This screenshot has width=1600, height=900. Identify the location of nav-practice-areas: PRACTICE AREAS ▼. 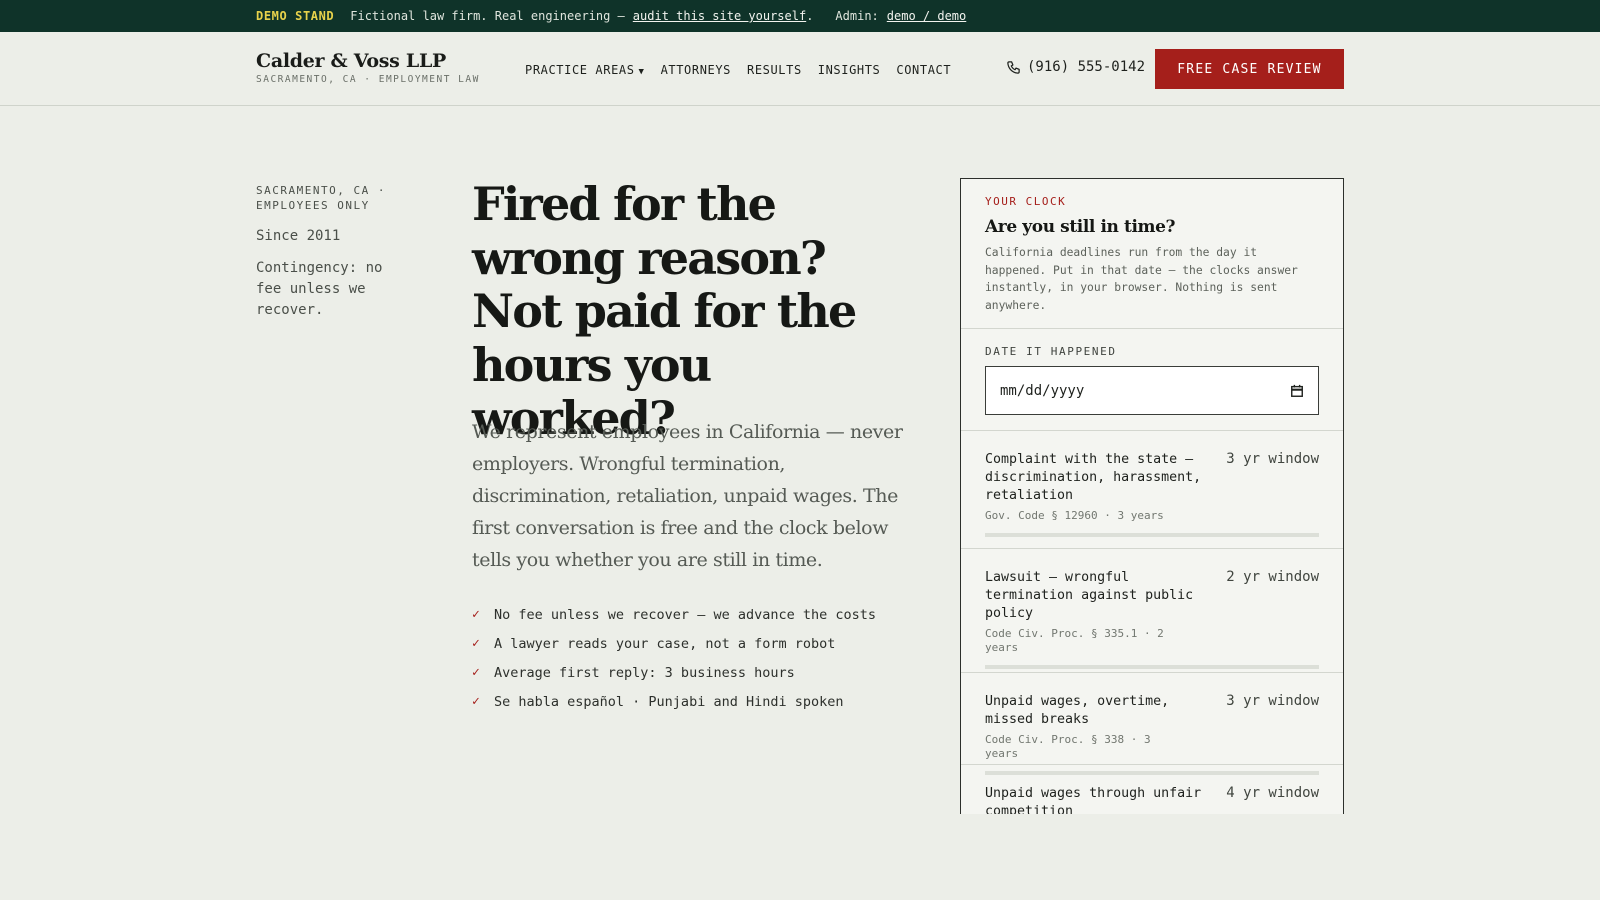
(585, 70).